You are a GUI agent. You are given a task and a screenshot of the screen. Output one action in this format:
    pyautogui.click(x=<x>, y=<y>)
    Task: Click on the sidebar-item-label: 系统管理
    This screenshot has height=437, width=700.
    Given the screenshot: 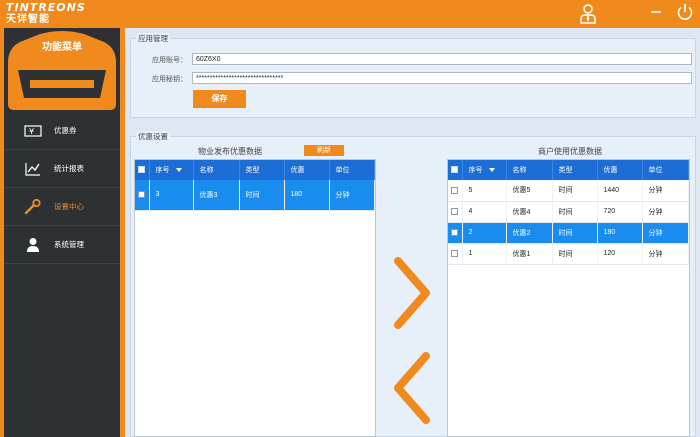 What is the action you would take?
    pyautogui.click(x=69, y=244)
    